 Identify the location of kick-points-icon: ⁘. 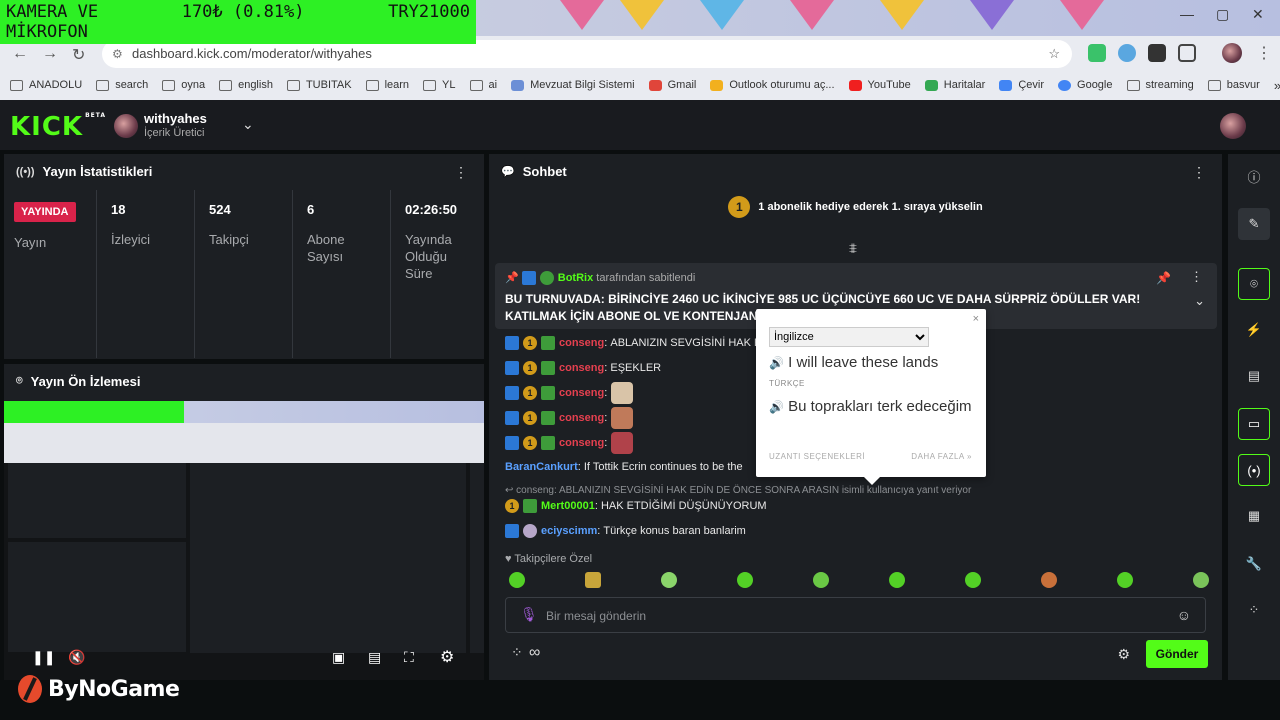
(517, 652).